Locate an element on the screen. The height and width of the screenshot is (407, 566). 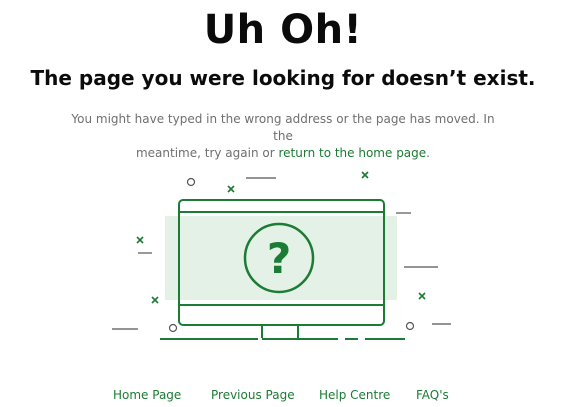
footer-link-previous-page: Previous Page is located at coordinates (253, 395).